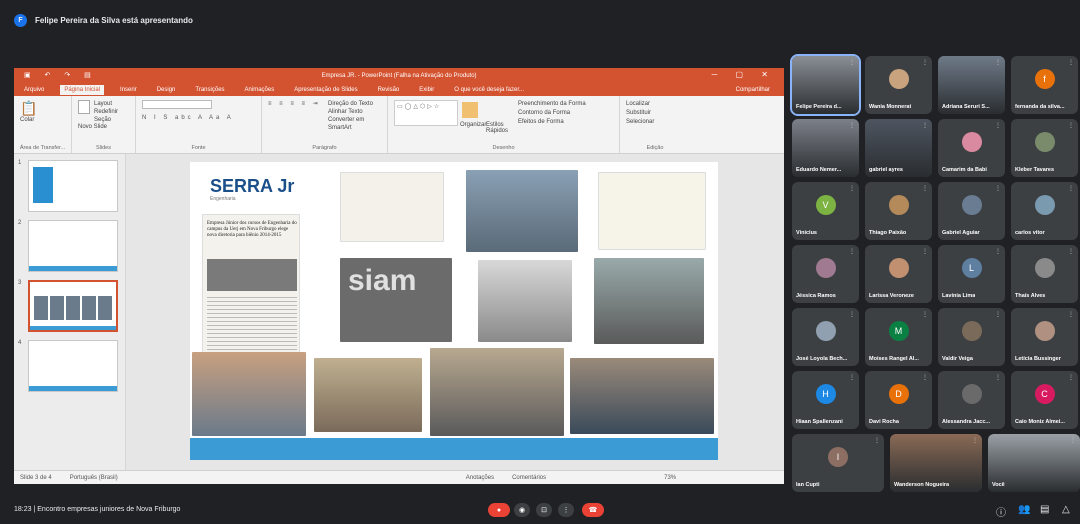  I want to click on ribbon-tab: Revisão, so click(389, 90).